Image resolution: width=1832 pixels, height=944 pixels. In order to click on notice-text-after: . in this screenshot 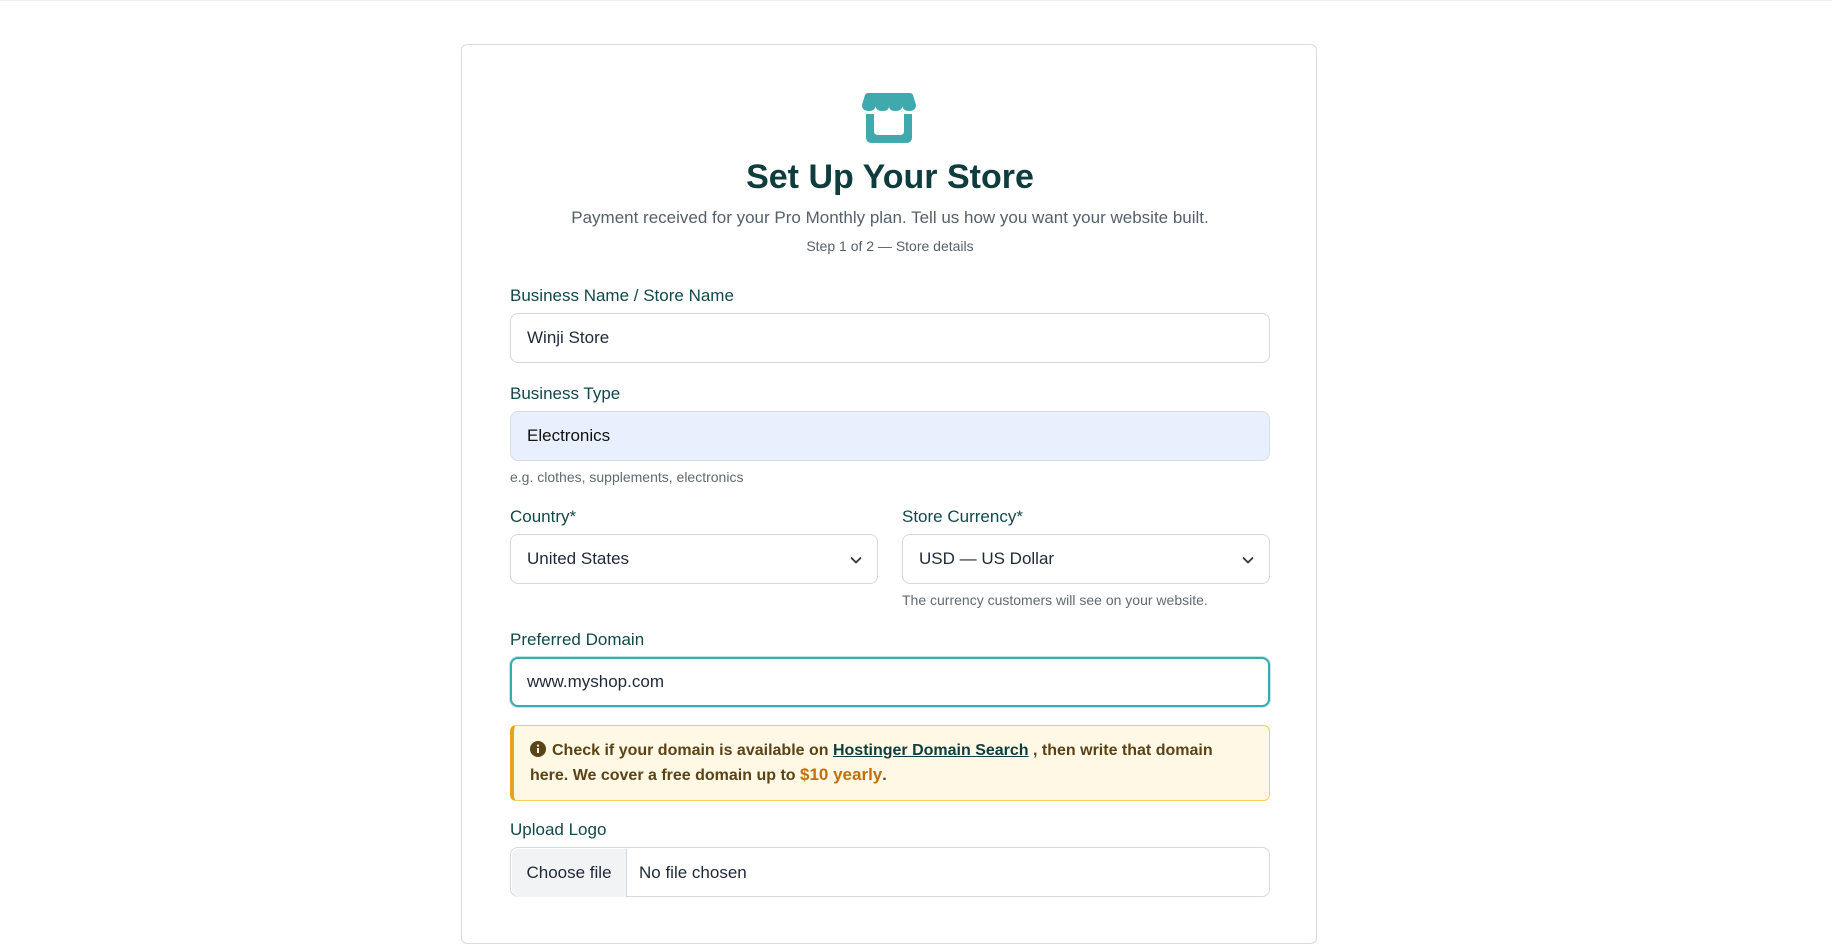, I will do `click(884, 775)`.